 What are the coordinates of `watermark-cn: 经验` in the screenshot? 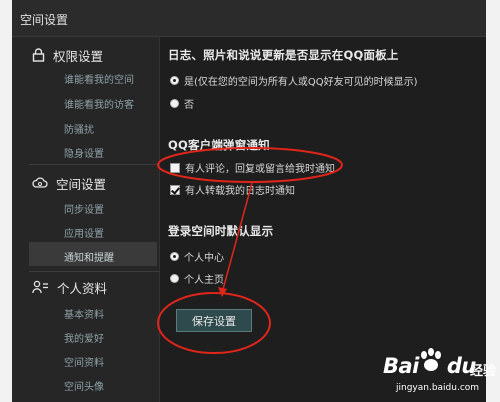 It's located at (483, 371).